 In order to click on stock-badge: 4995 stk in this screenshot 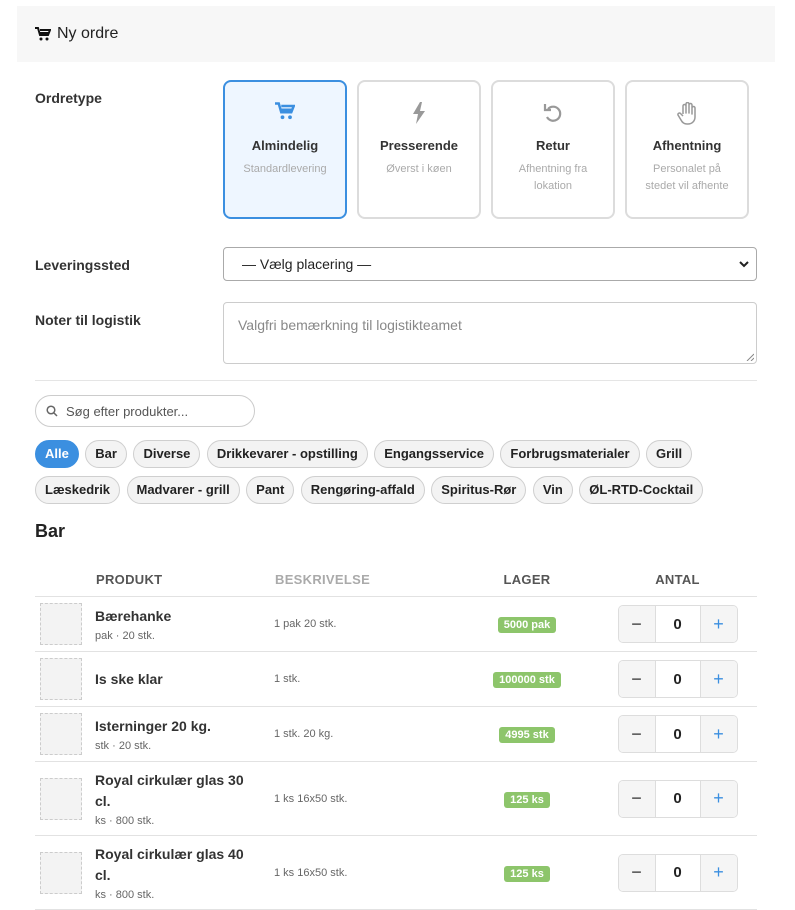, I will do `click(527, 735)`.